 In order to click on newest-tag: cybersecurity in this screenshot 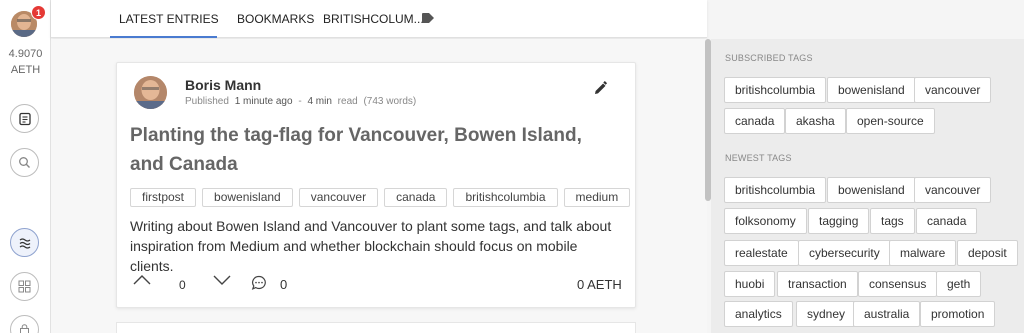, I will do `click(844, 253)`.